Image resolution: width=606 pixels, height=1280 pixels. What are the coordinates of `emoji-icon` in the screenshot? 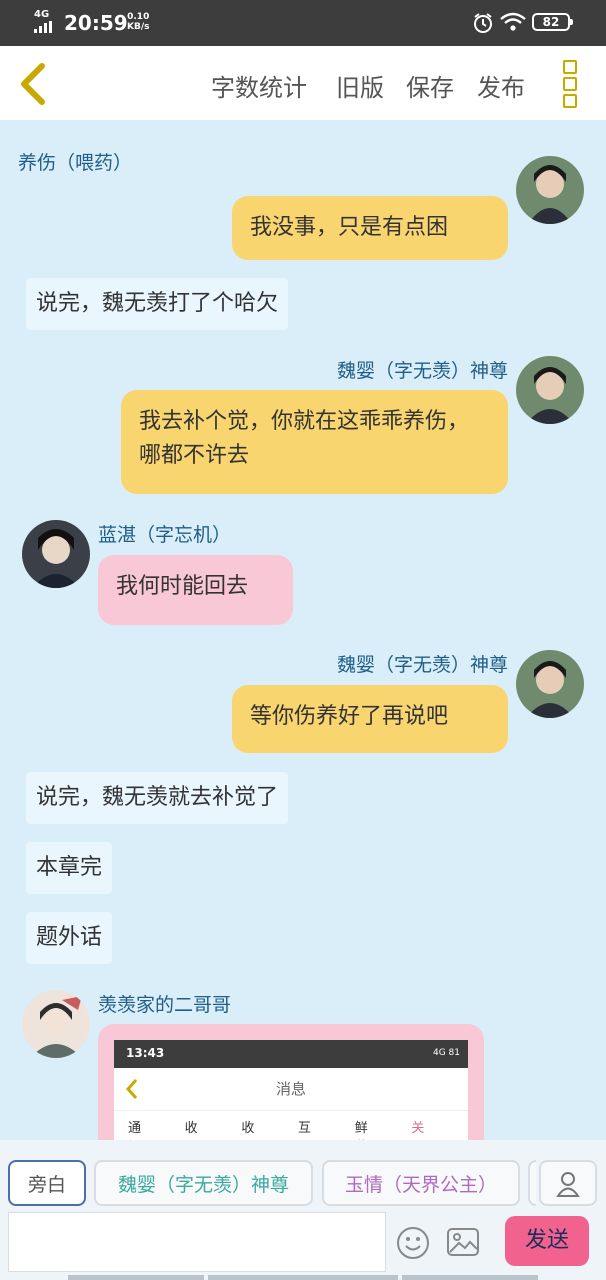 It's located at (413, 1243).